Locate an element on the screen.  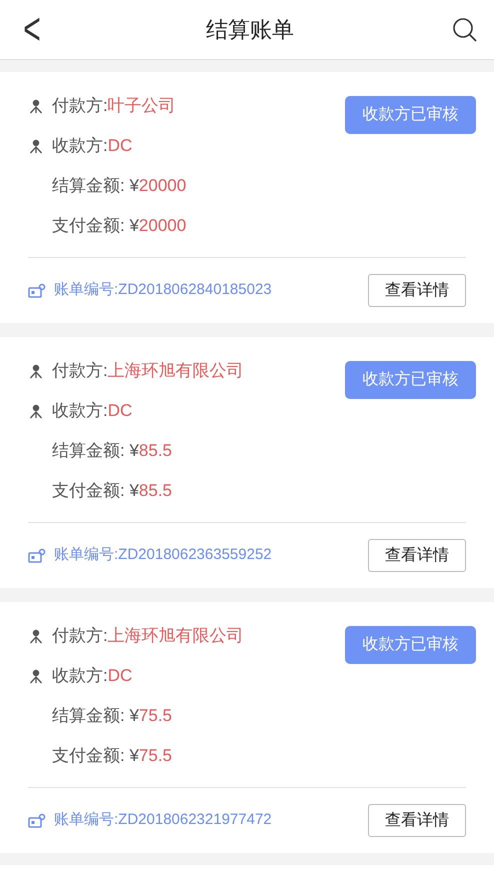
page-title: 结算账单 is located at coordinates (250, 30).